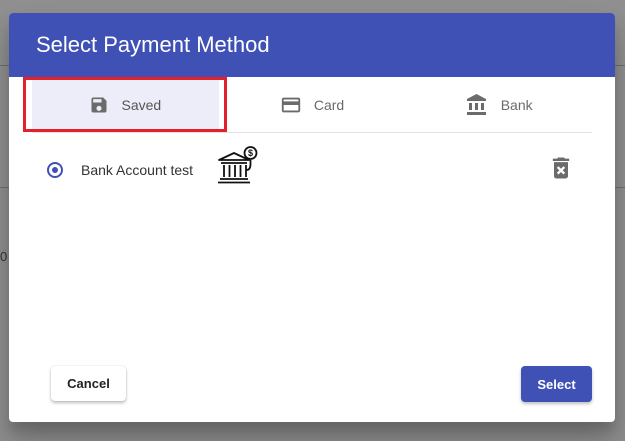 This screenshot has height=441, width=625. Describe the element at coordinates (312, 45) in the screenshot. I see `dialog-header: Select Payment Method` at that location.